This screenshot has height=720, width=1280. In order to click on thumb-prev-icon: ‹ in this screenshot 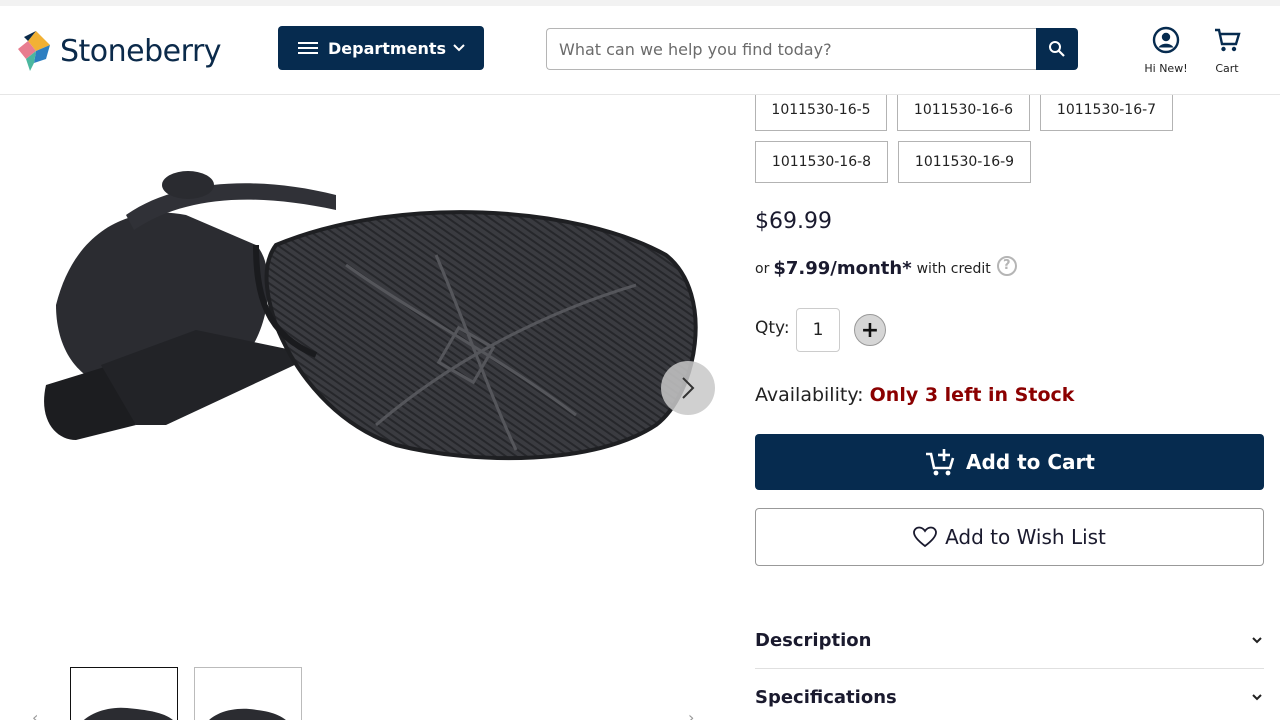, I will do `click(35, 714)`.